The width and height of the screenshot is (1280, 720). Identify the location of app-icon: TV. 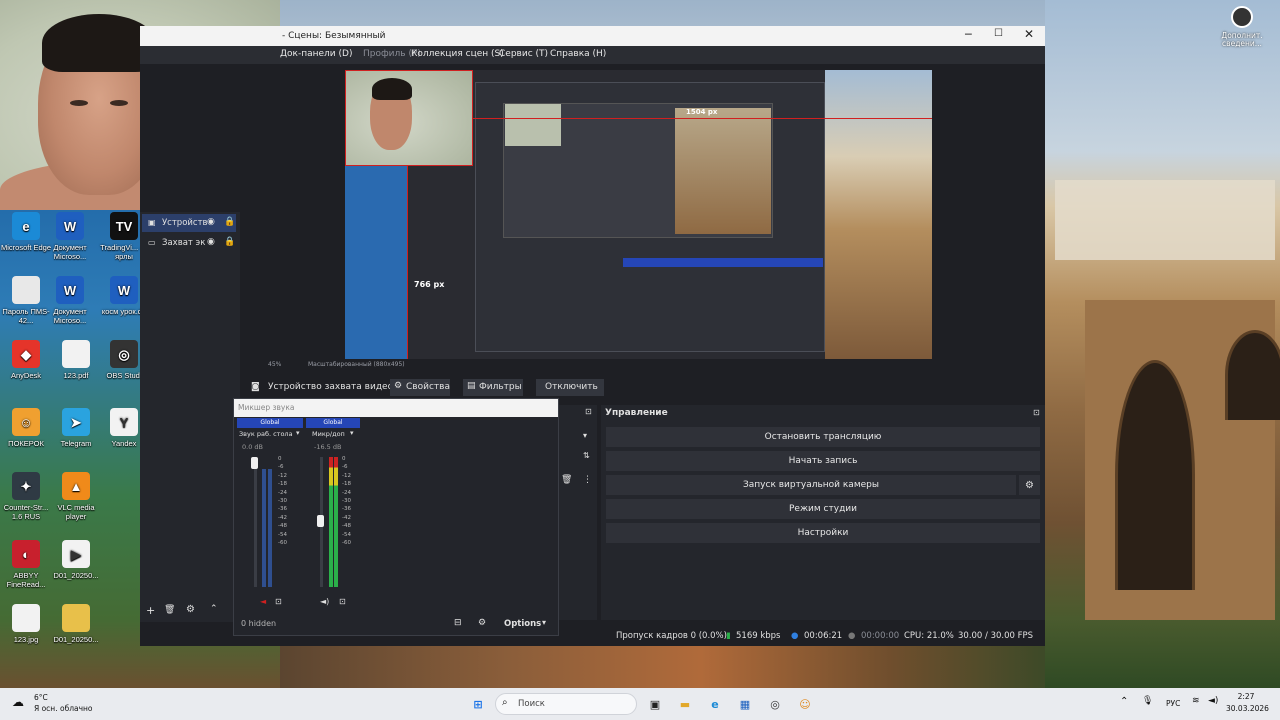
(124, 226).